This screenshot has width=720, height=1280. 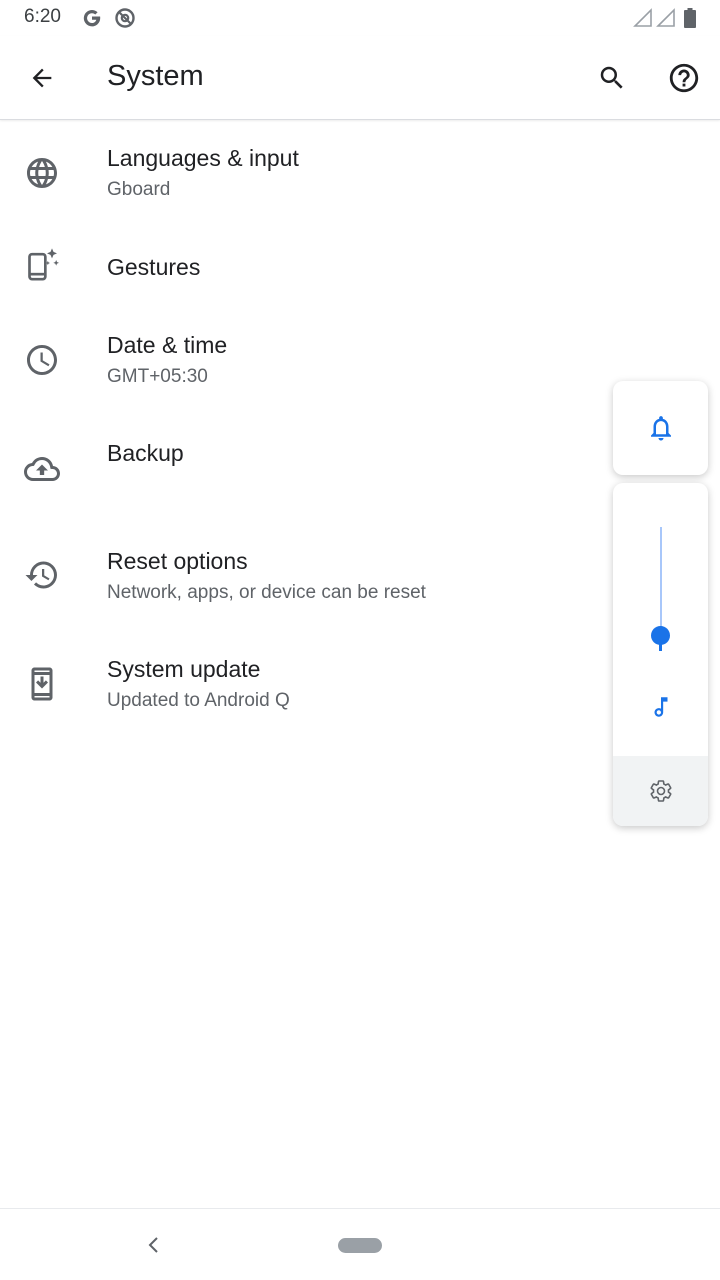 What do you see at coordinates (360, 18) in the screenshot?
I see `status-bar: 6:20` at bounding box center [360, 18].